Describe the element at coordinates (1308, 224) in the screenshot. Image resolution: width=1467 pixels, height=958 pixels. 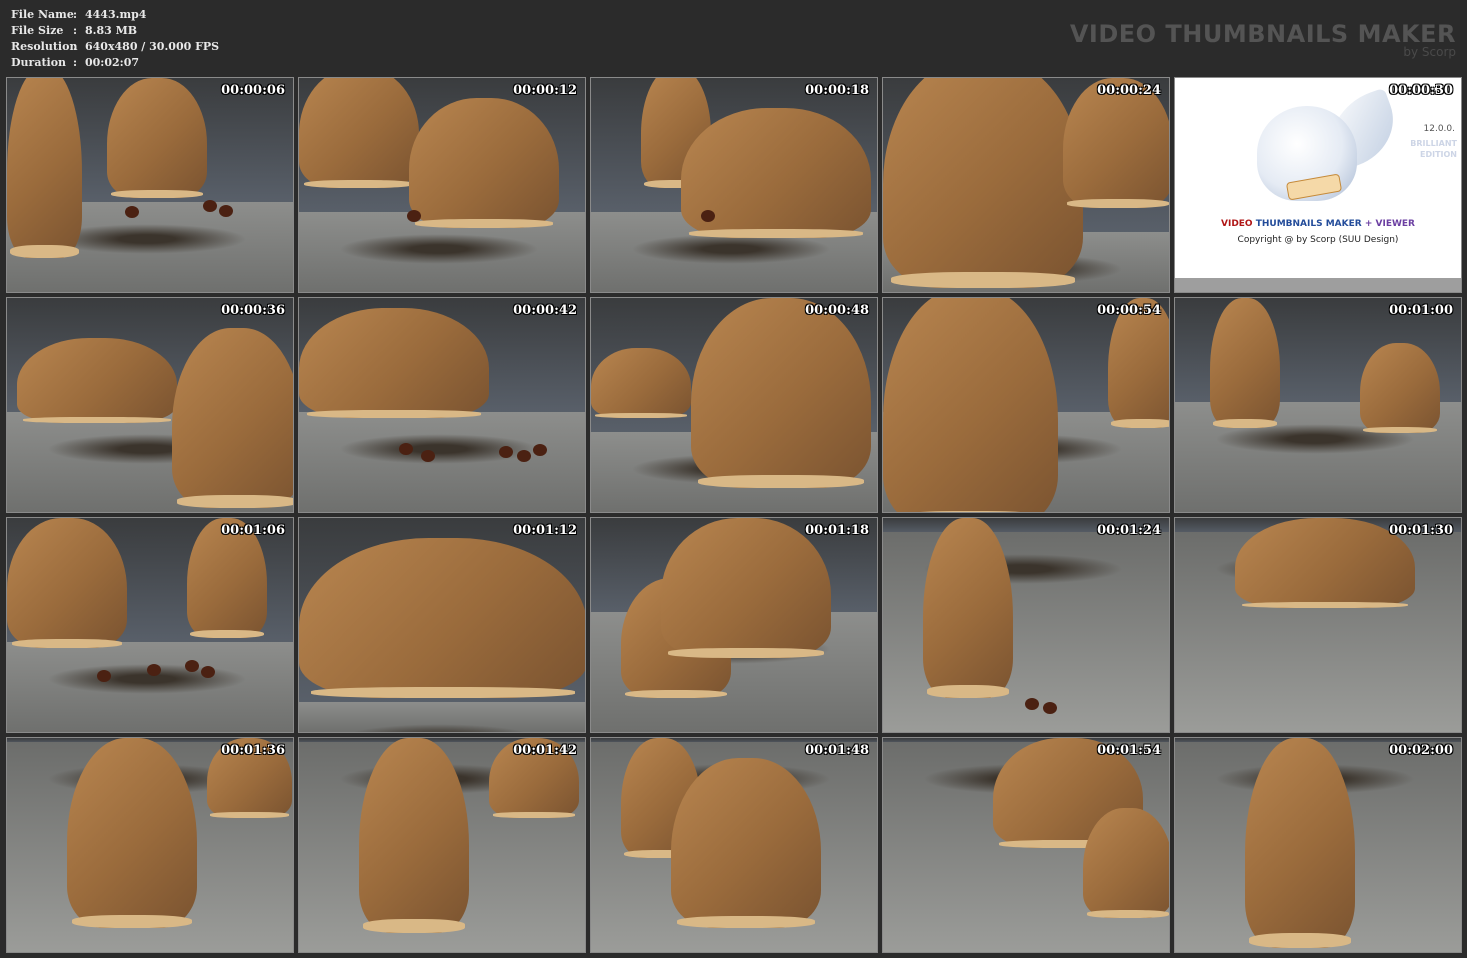
I see `logo-product-part: THUMBNAILS MAKER` at that location.